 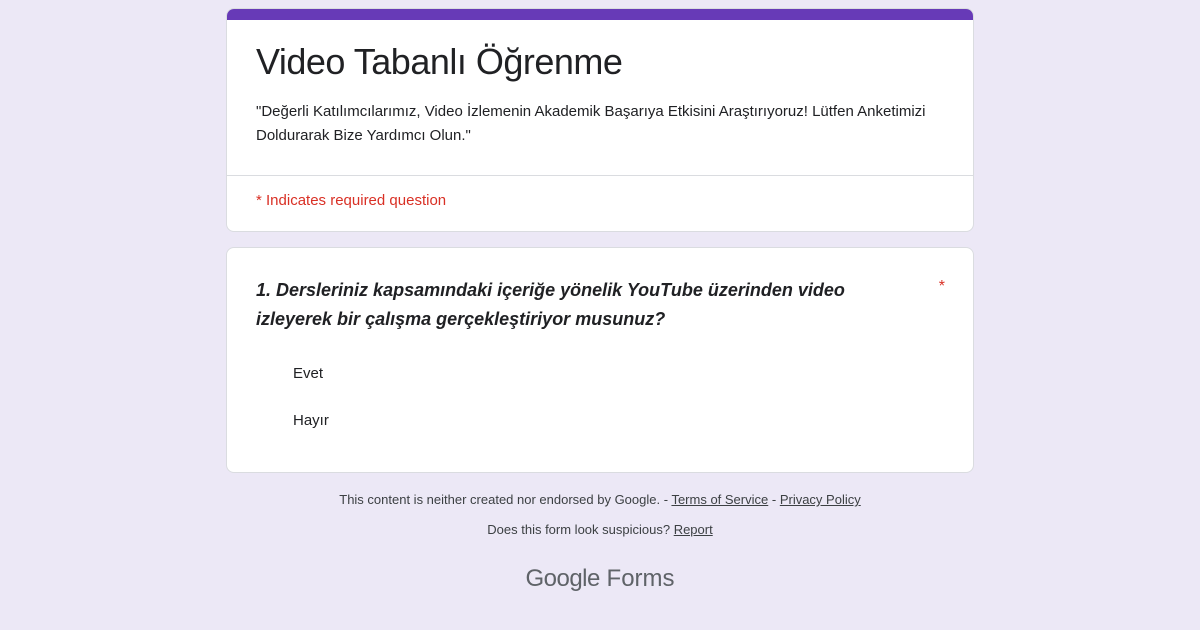 What do you see at coordinates (719, 499) in the screenshot?
I see `terms-of-service-link: Terms of Service` at bounding box center [719, 499].